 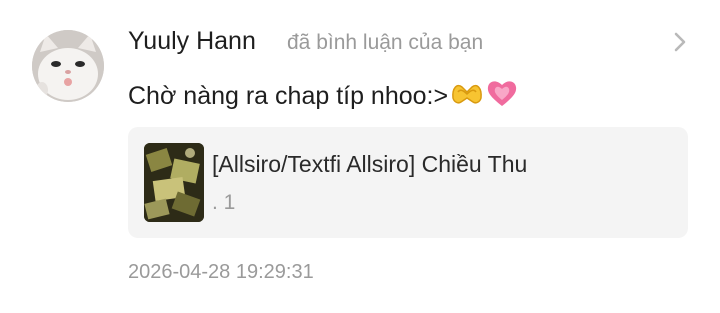 What do you see at coordinates (369, 164) in the screenshot?
I see `story-title: [Allsiro/Textfi Allsiro] Chiều Thu` at bounding box center [369, 164].